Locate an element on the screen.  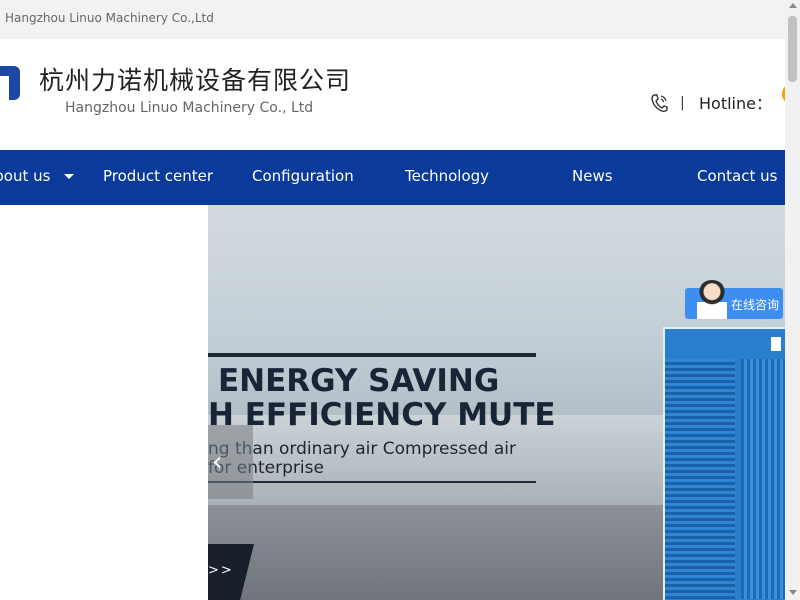
banner-rule-bottom is located at coordinates (372, 482).